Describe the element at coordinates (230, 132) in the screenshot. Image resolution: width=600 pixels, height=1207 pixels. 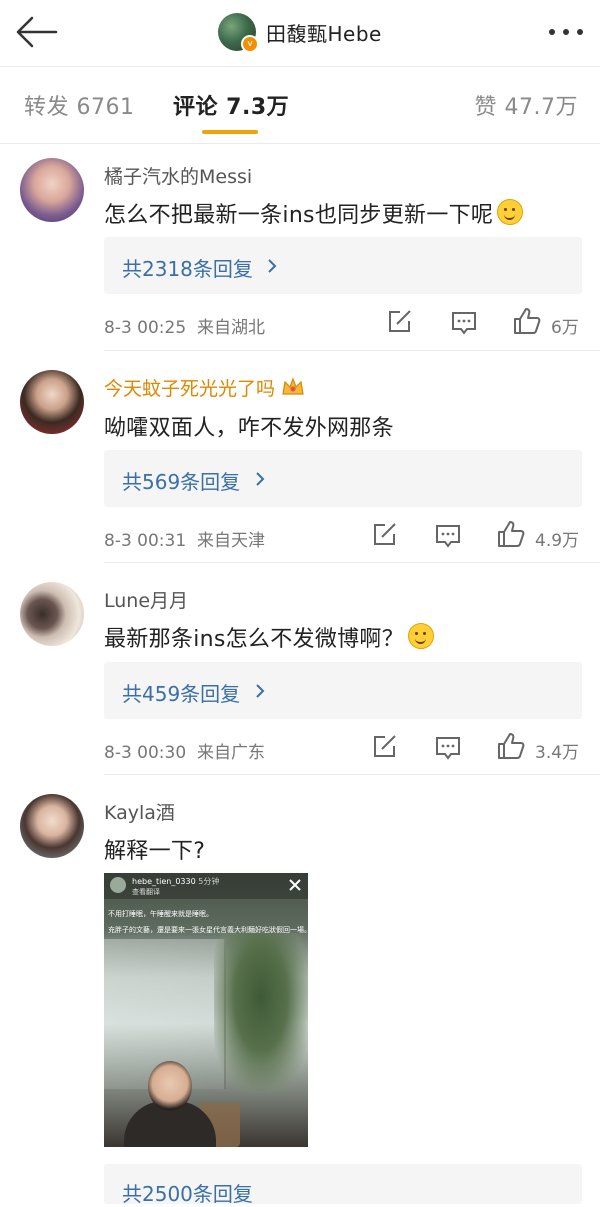
I see `active-tab-indicator` at that location.